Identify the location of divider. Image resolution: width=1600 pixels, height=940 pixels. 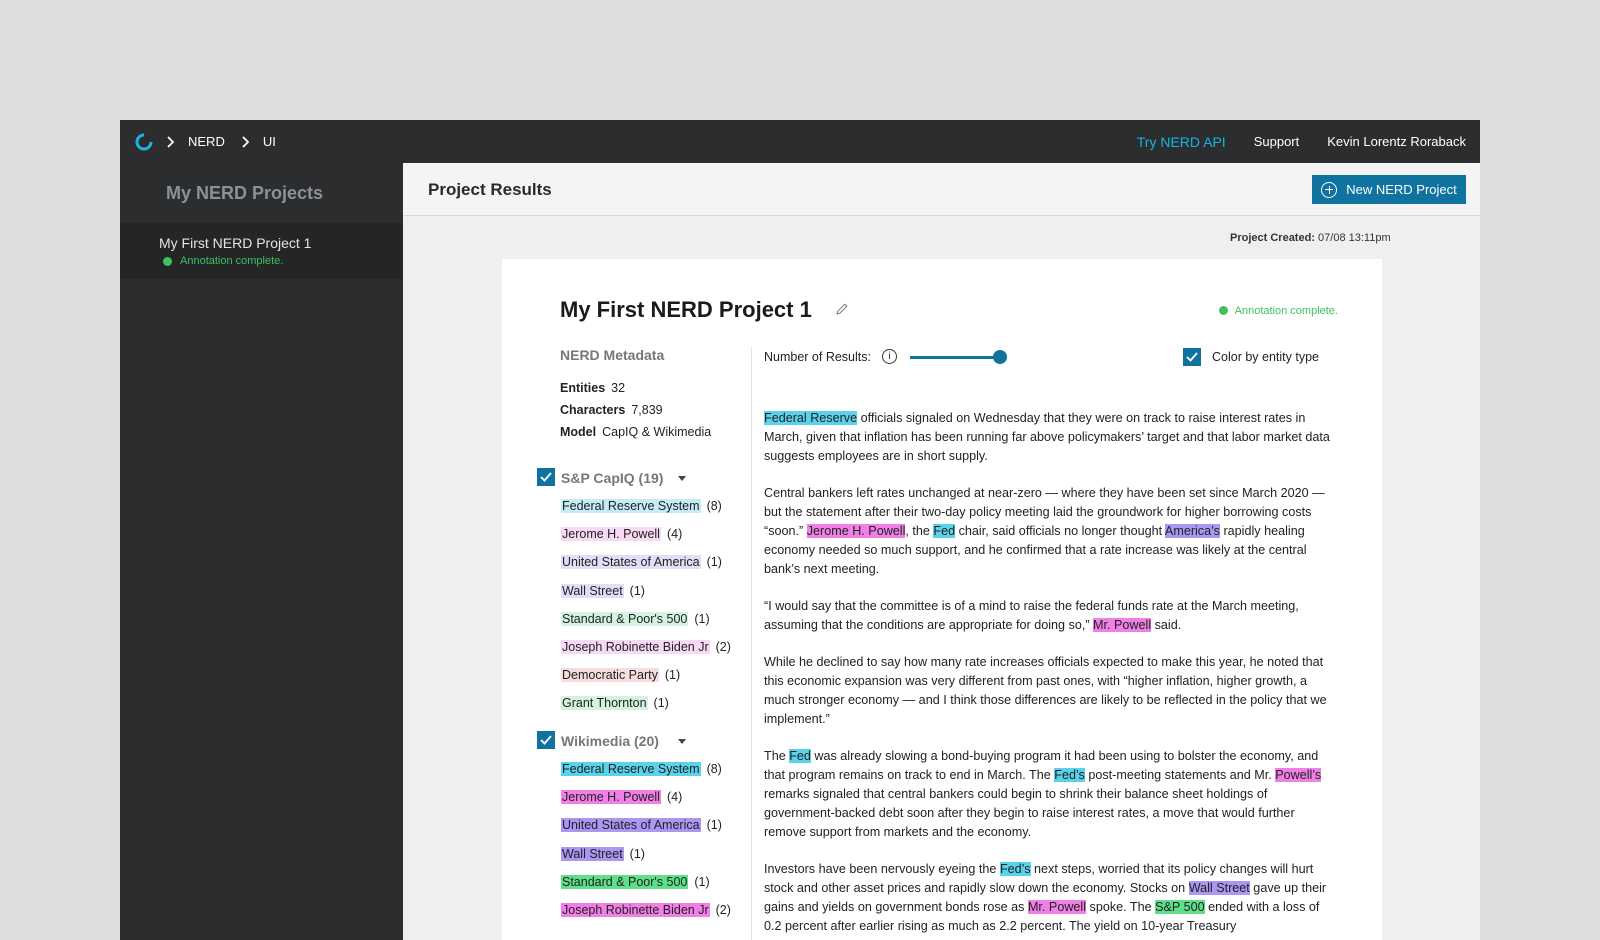
(751, 643).